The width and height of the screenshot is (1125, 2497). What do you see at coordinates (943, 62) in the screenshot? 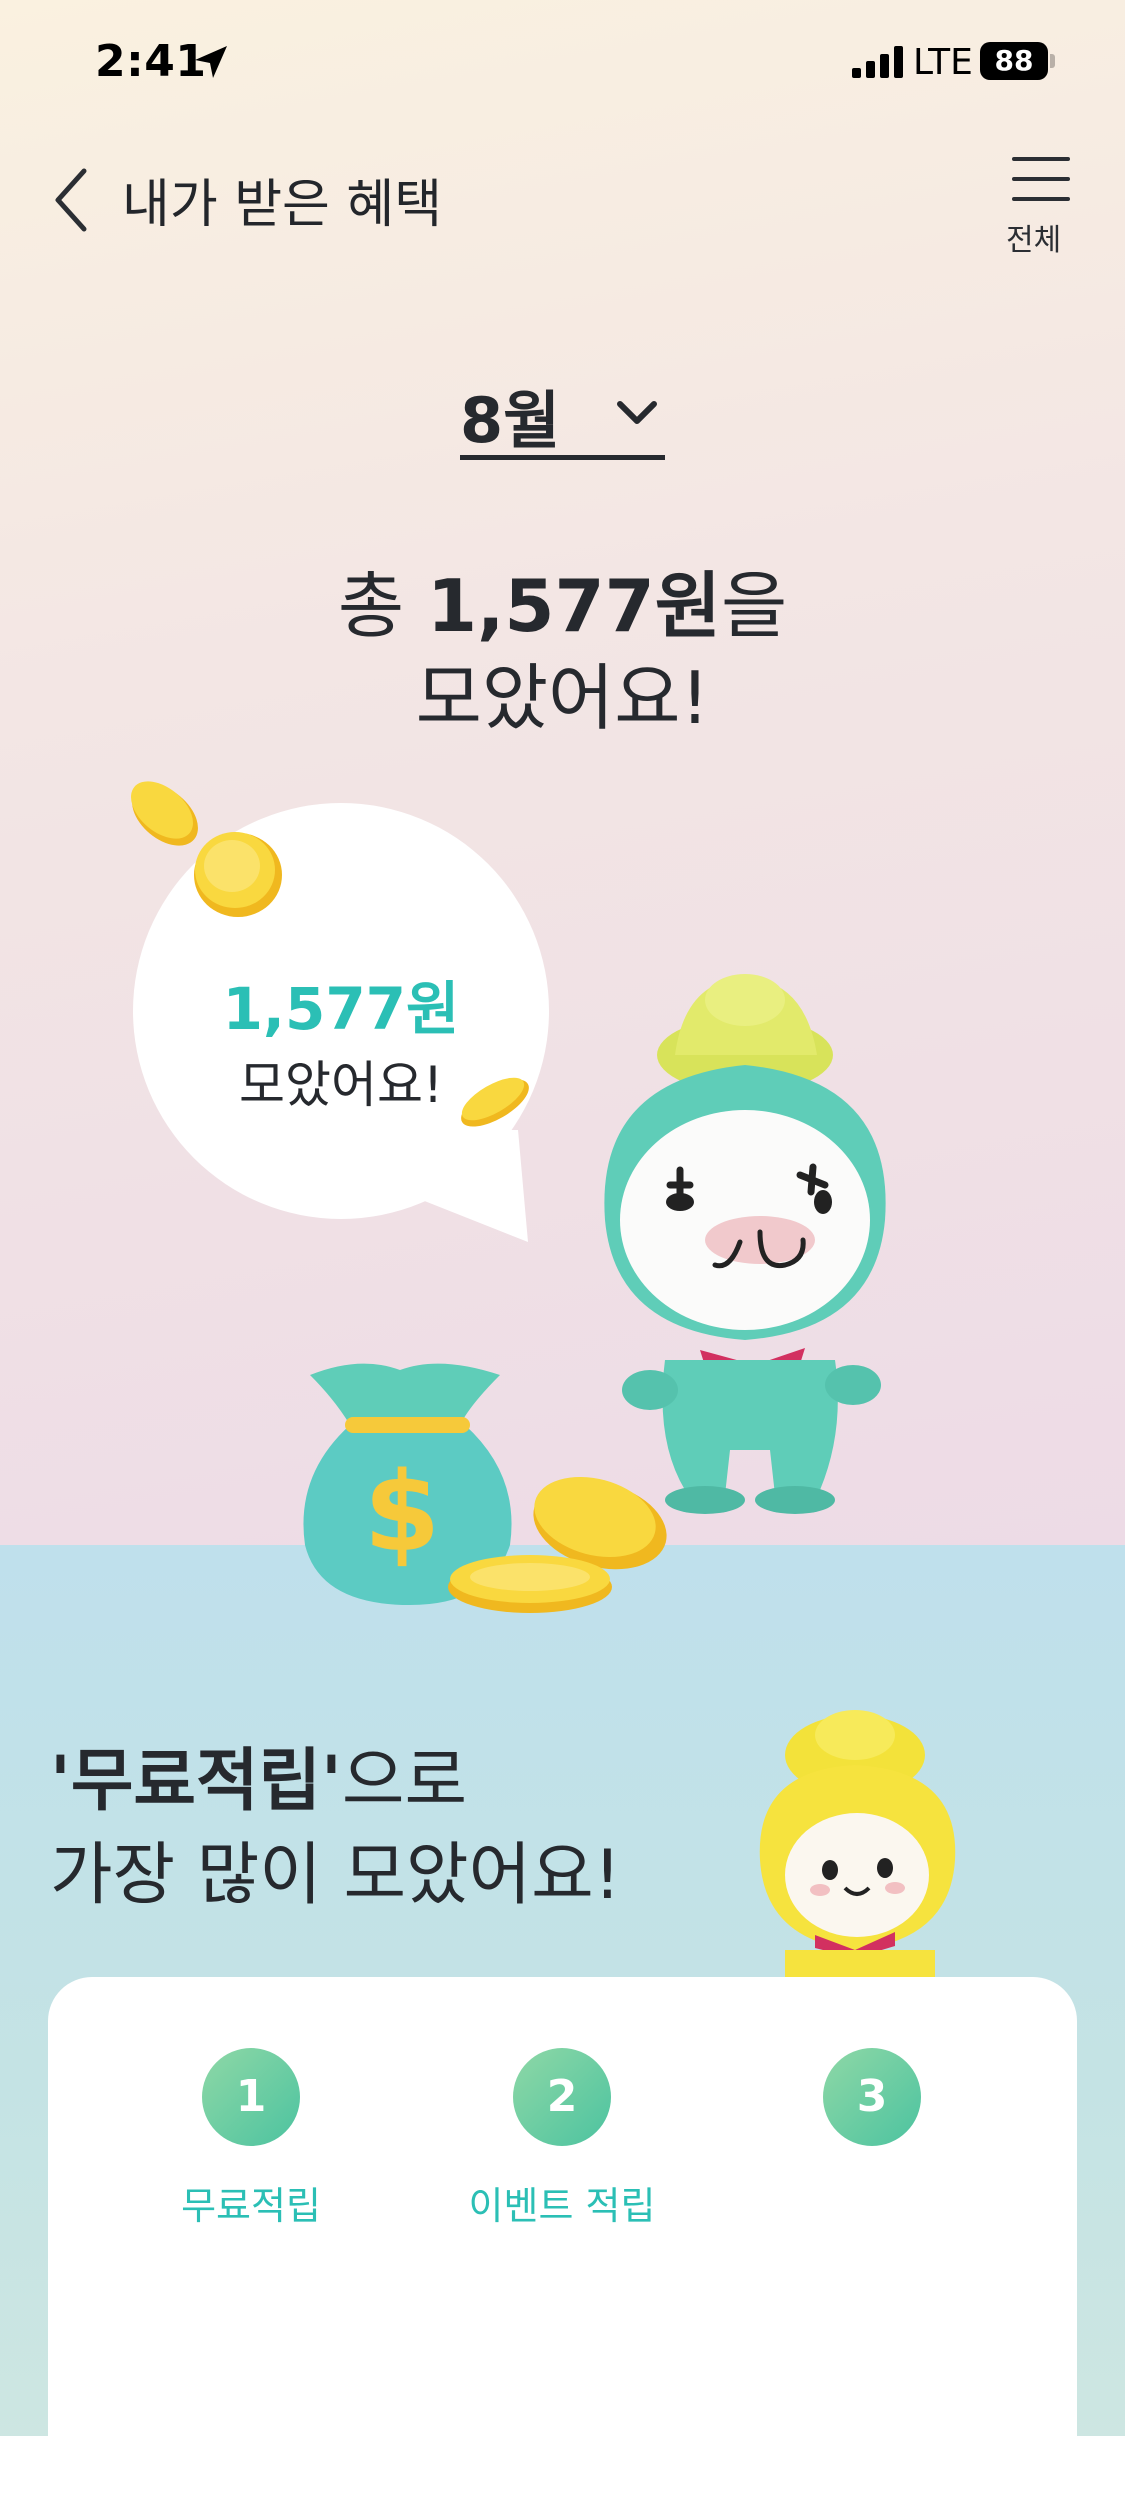
I see `network-type: LTE` at bounding box center [943, 62].